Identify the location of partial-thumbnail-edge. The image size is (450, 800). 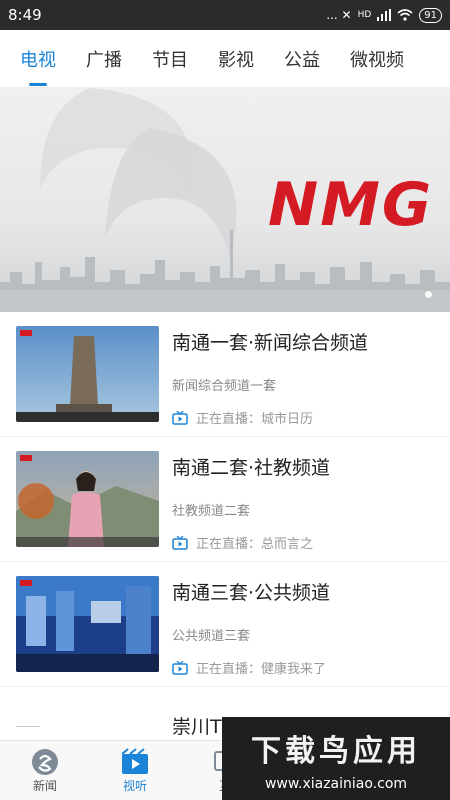
(28, 726).